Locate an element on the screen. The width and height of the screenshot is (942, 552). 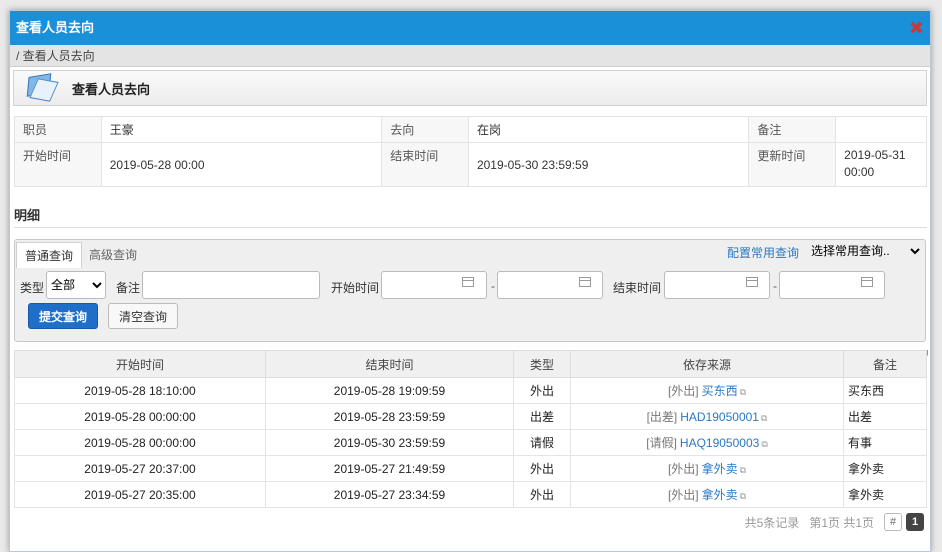
row-source: [请假] HAQ19050003 ⧉ is located at coordinates (707, 442).